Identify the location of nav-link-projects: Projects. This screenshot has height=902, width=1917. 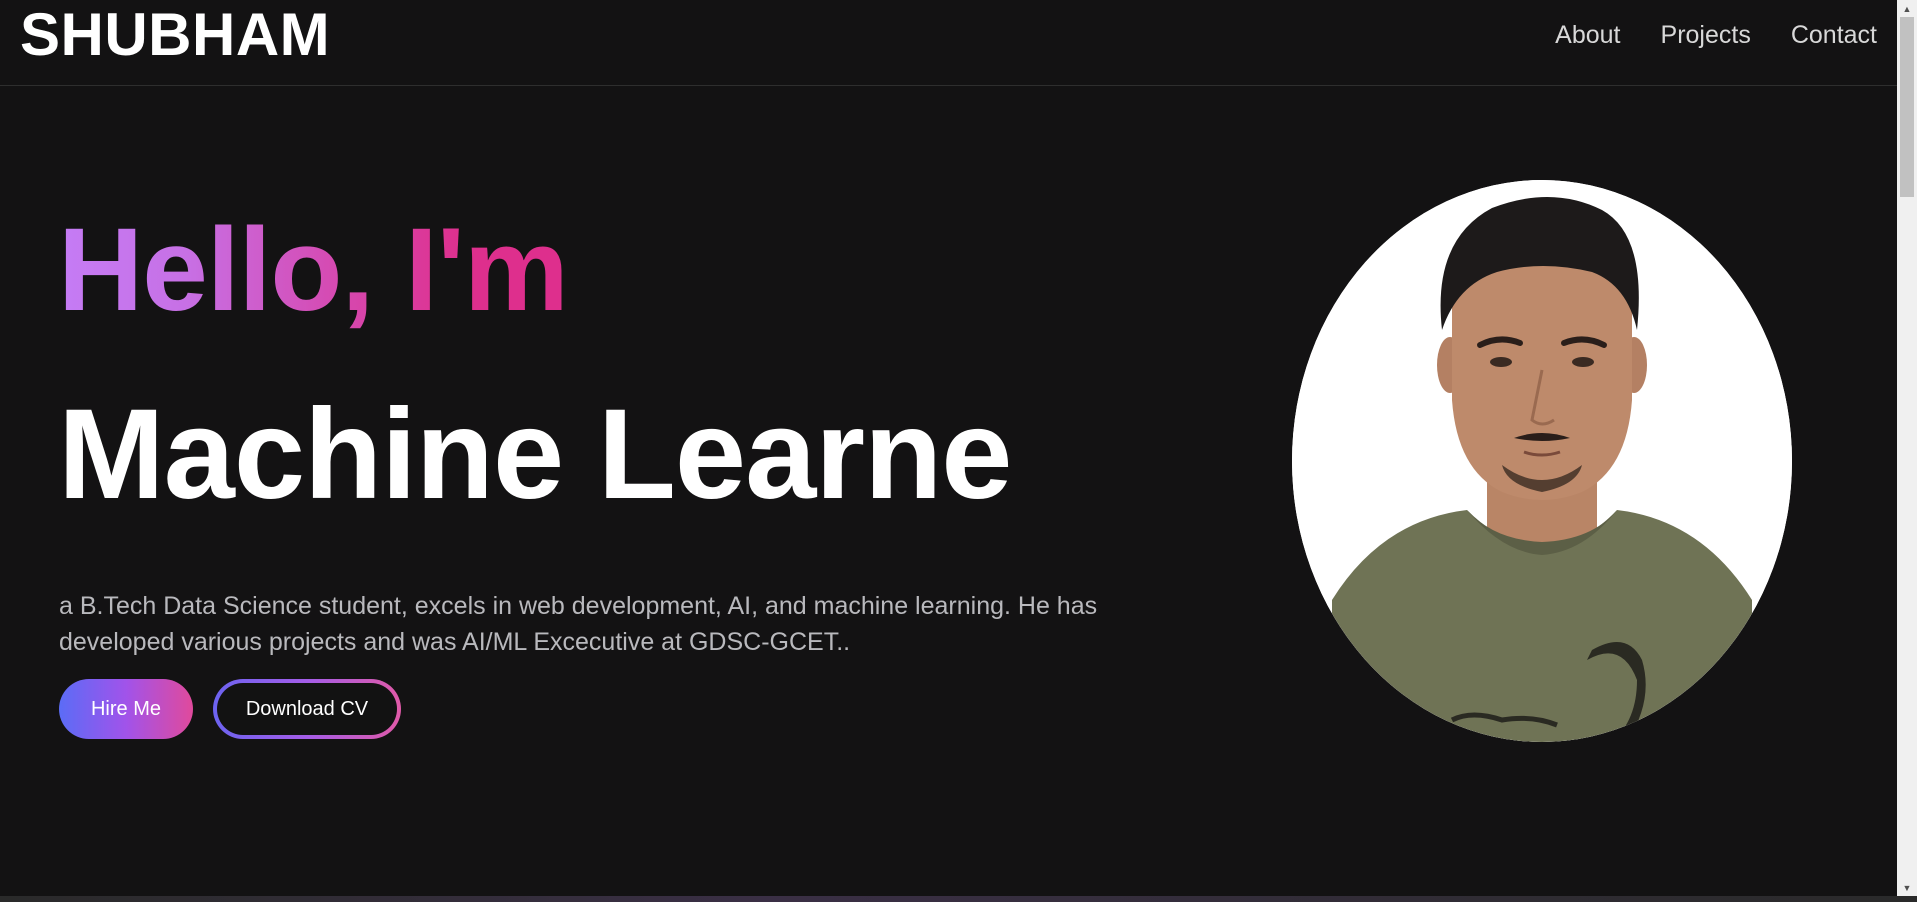
(1706, 35).